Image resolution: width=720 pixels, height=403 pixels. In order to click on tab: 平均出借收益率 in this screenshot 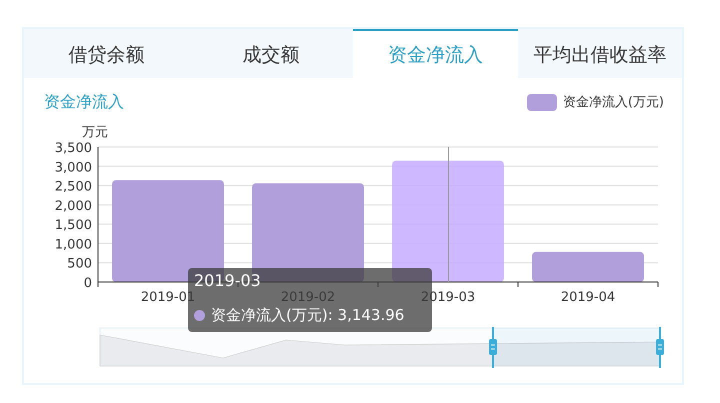, I will do `click(600, 53)`.